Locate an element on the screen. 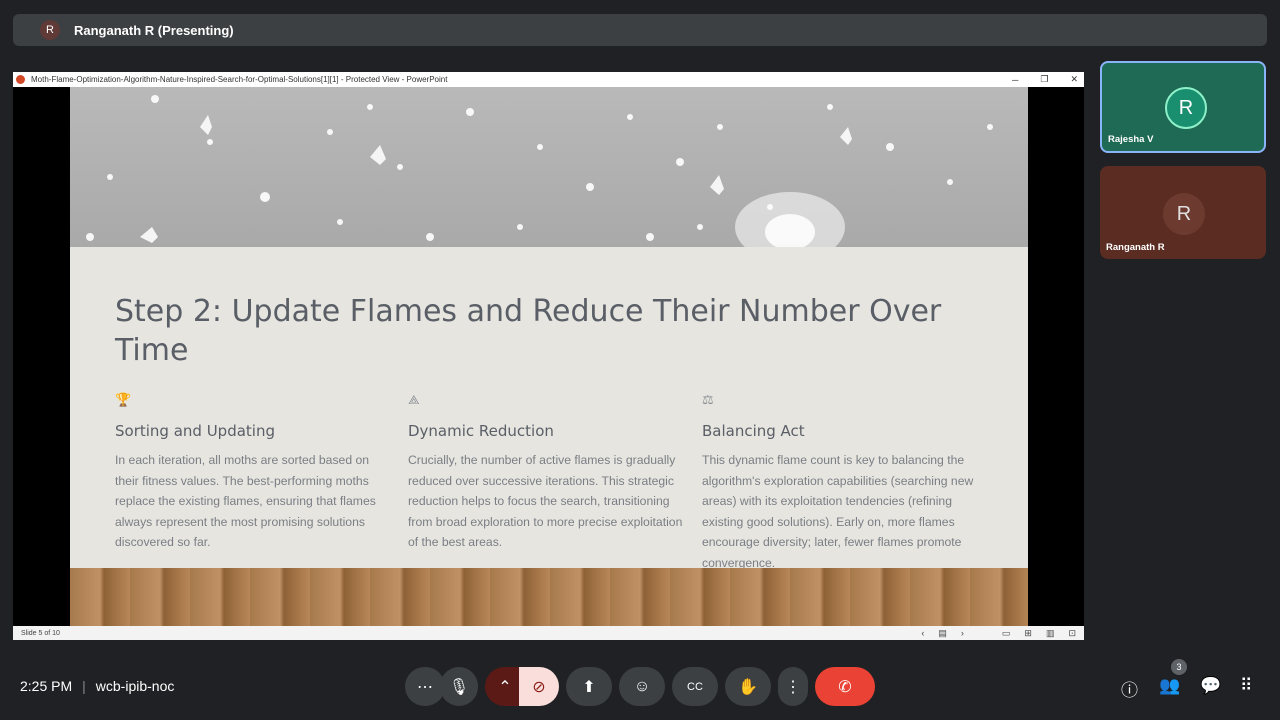 This screenshot has width=1280, height=720. more-actions-button: ⋯ is located at coordinates (425, 686).